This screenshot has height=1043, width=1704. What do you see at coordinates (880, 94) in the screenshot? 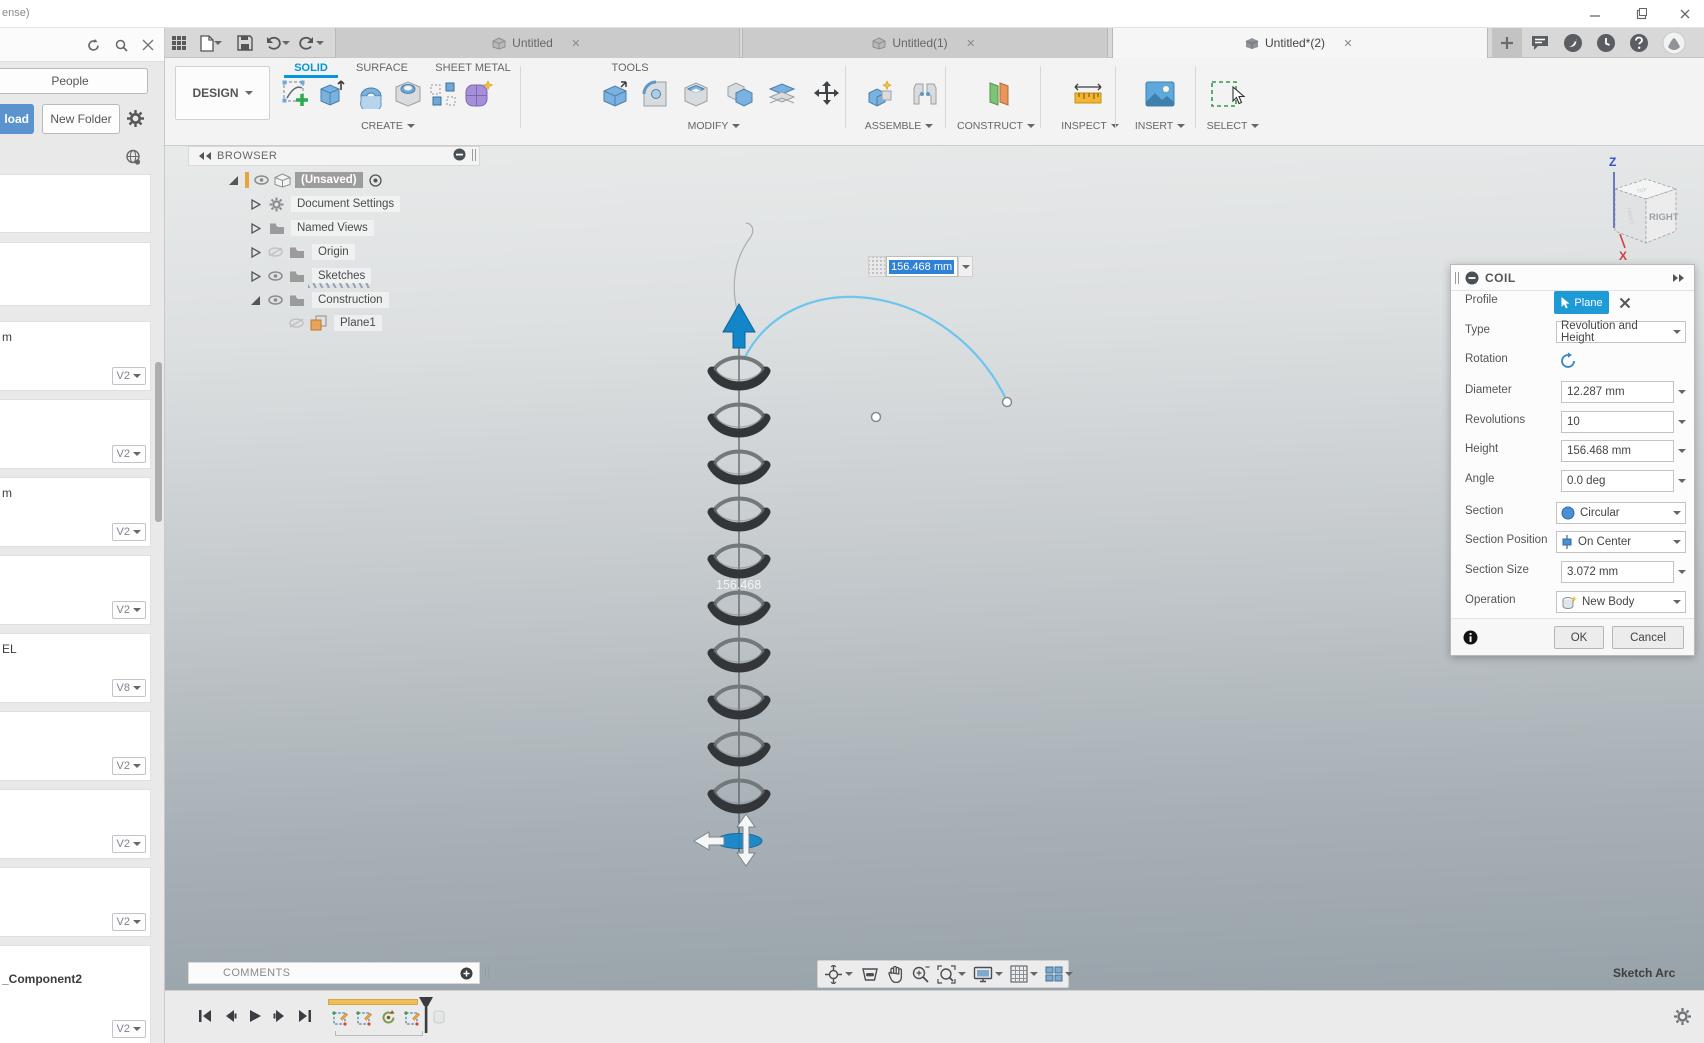
I see `new-component-icon` at bounding box center [880, 94].